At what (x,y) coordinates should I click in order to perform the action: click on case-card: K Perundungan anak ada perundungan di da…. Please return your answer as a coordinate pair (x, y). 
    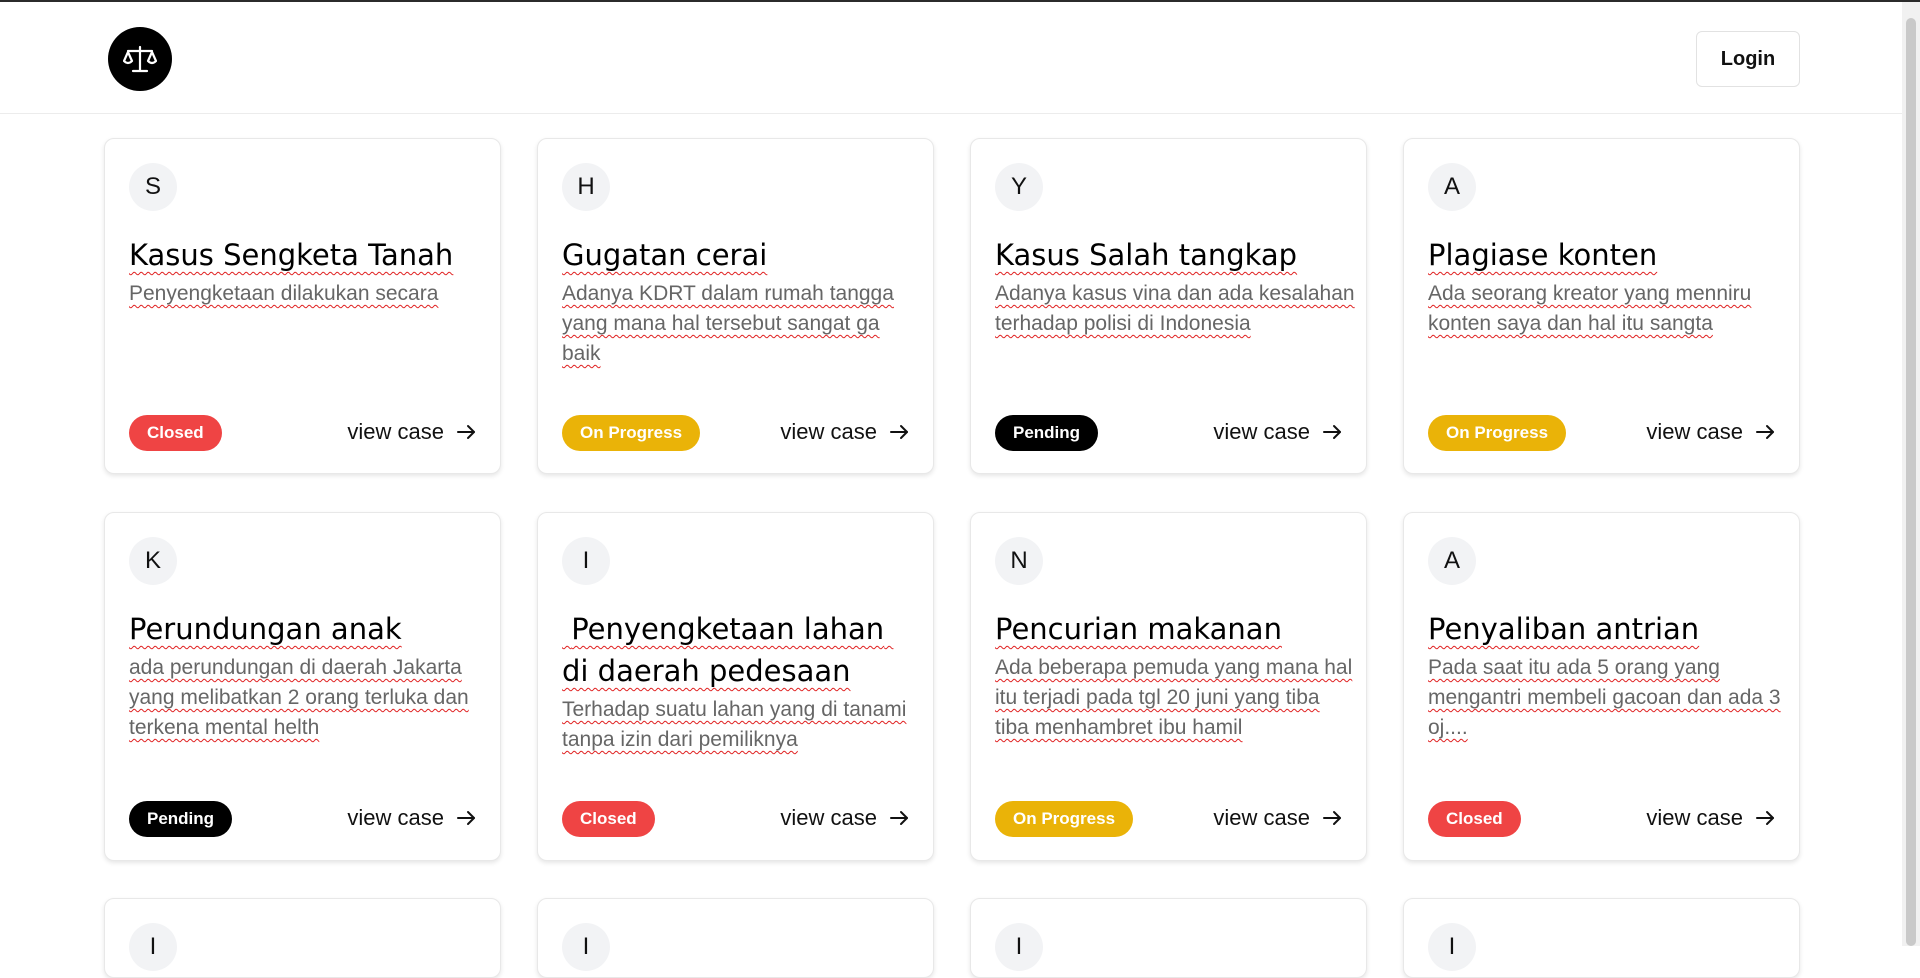
    Looking at the image, I should click on (302, 686).